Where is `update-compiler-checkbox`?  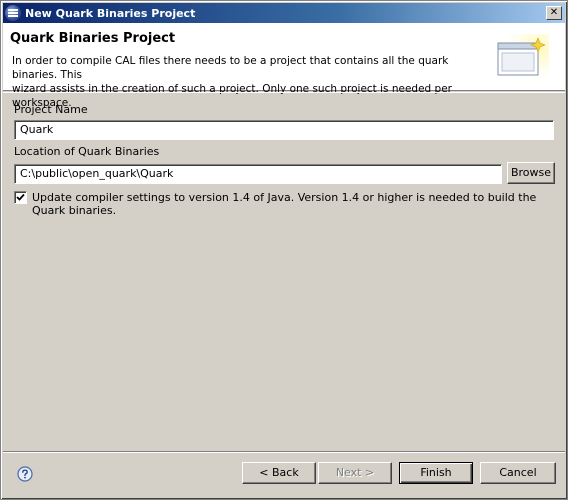 update-compiler-checkbox is located at coordinates (20, 197).